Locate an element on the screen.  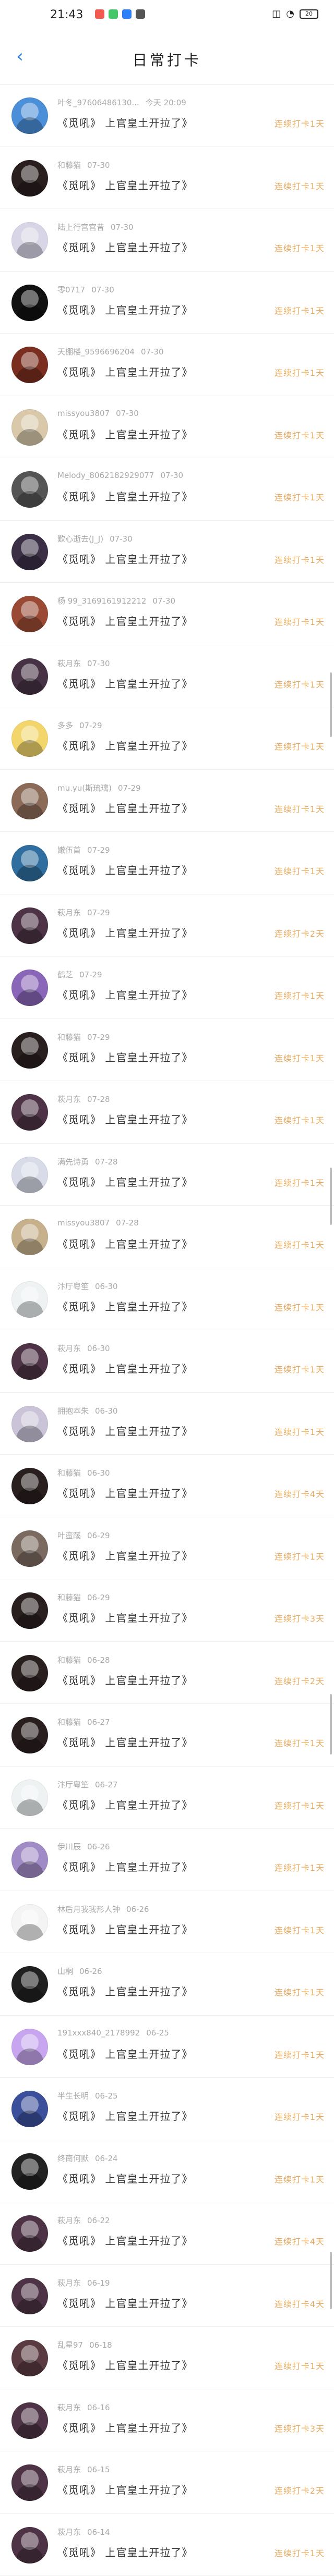
user-name: 杨 99_3169161912212 is located at coordinates (101, 601).